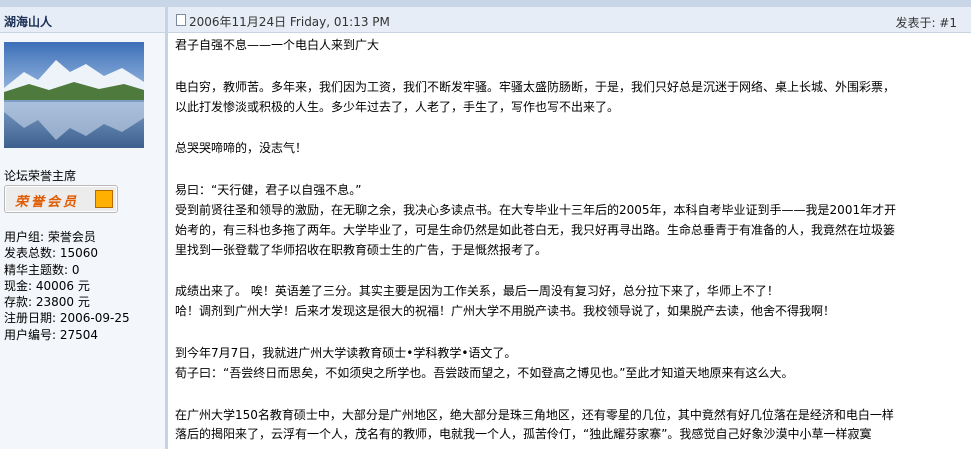 This screenshot has width=971, height=449. I want to click on stat-user-id: 用户编号: 27504, so click(51, 334).